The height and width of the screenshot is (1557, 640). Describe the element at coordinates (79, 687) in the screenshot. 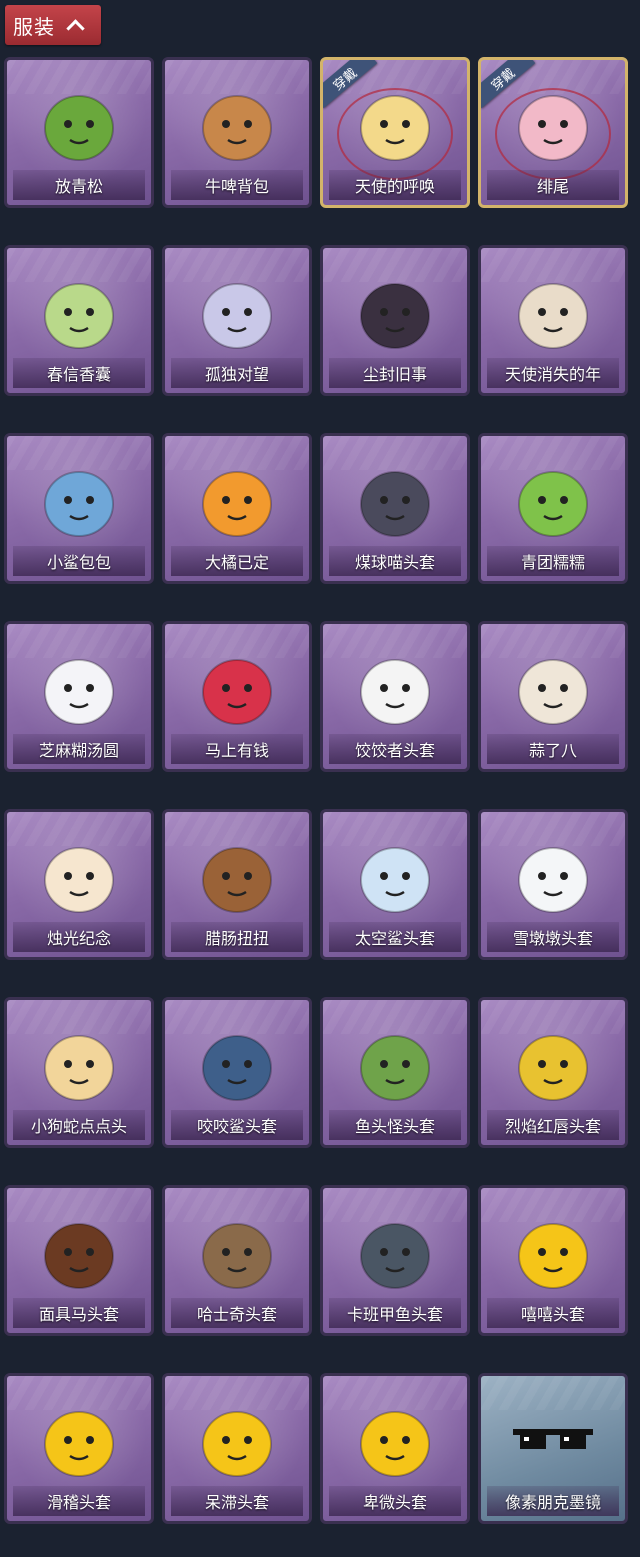

I see `rice-ball-icon` at that location.